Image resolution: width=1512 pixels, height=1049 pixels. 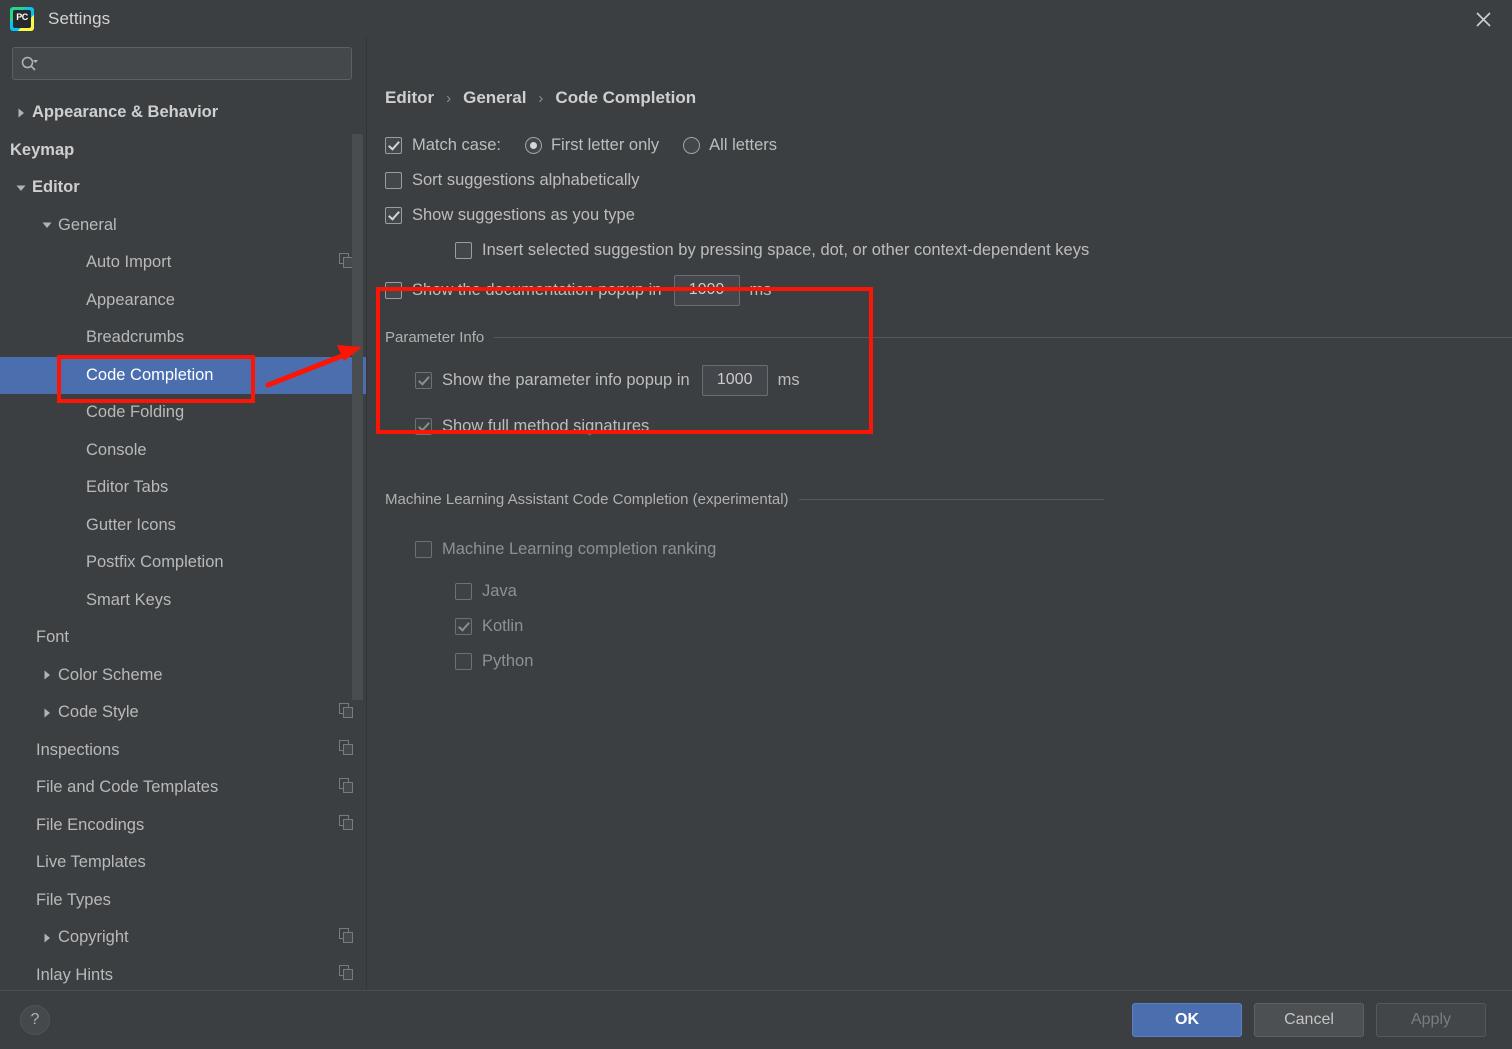 I want to click on sidebar-item-file-and-code-templates: File and Code Templates, so click(x=183, y=788).